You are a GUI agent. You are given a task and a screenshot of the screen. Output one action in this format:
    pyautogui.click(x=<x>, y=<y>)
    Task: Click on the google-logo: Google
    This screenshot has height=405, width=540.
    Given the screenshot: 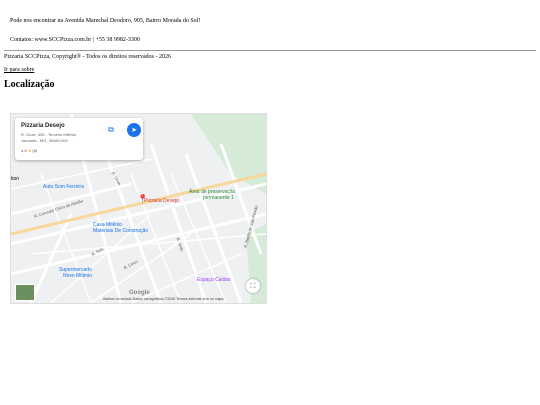 What is the action you would take?
    pyautogui.click(x=139, y=293)
    